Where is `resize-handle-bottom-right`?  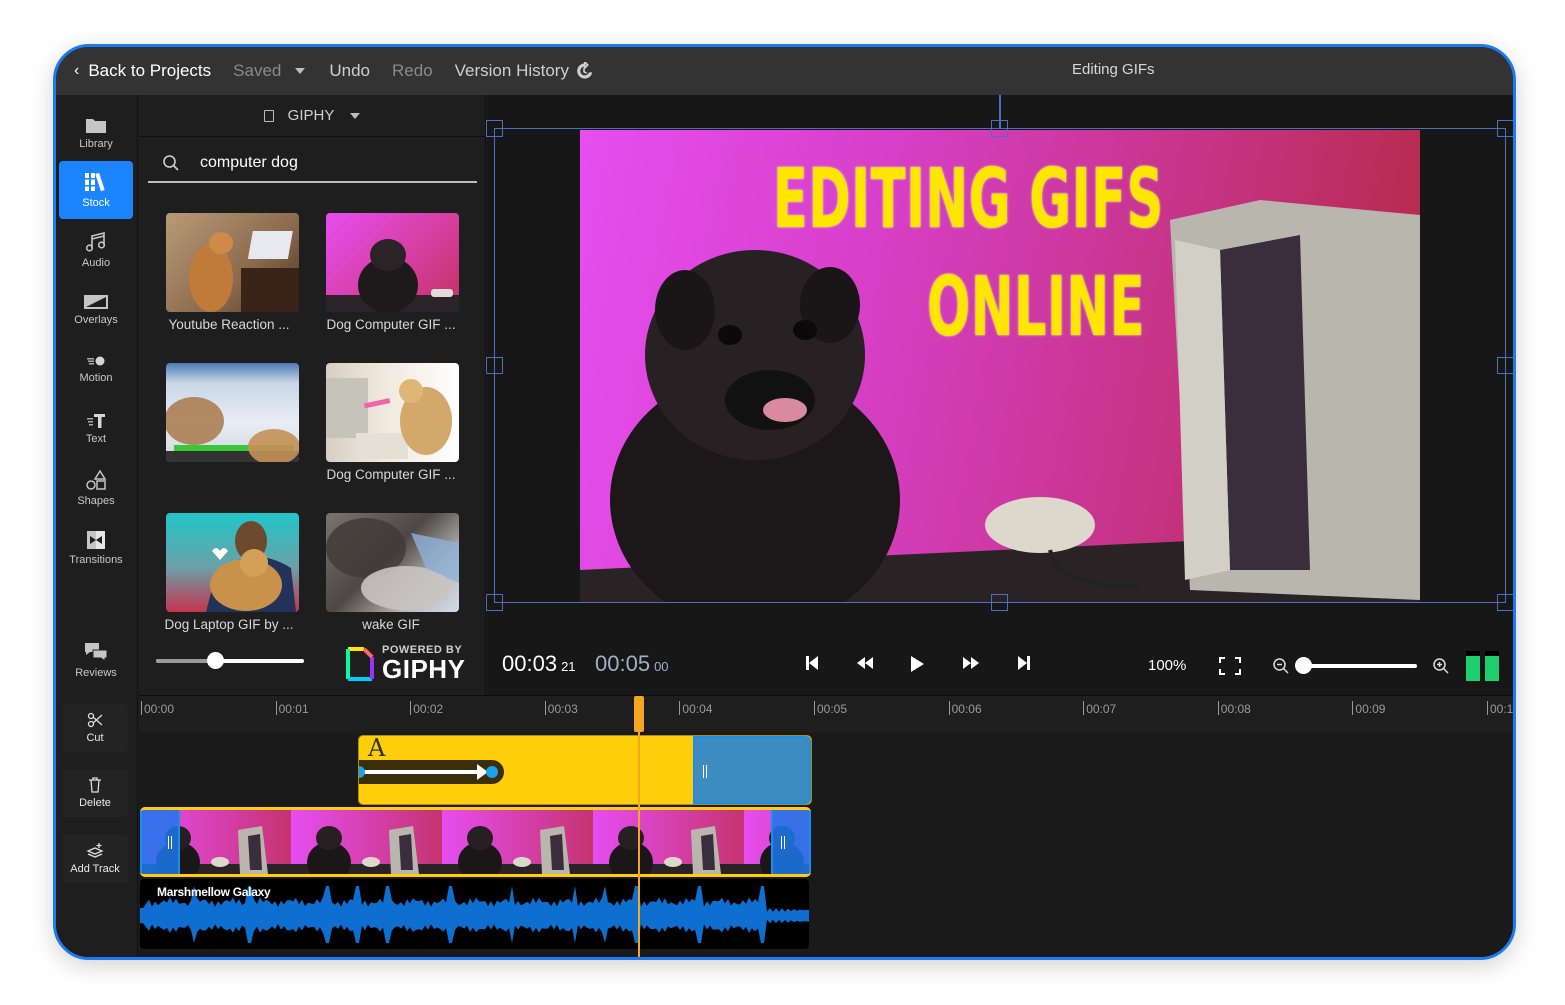 resize-handle-bottom-right is located at coordinates (1505, 602).